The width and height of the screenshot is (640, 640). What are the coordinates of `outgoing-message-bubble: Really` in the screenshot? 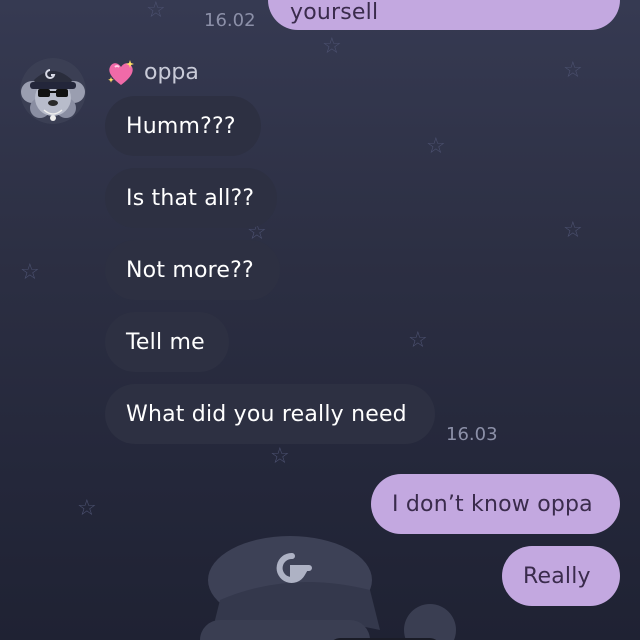 It's located at (561, 576).